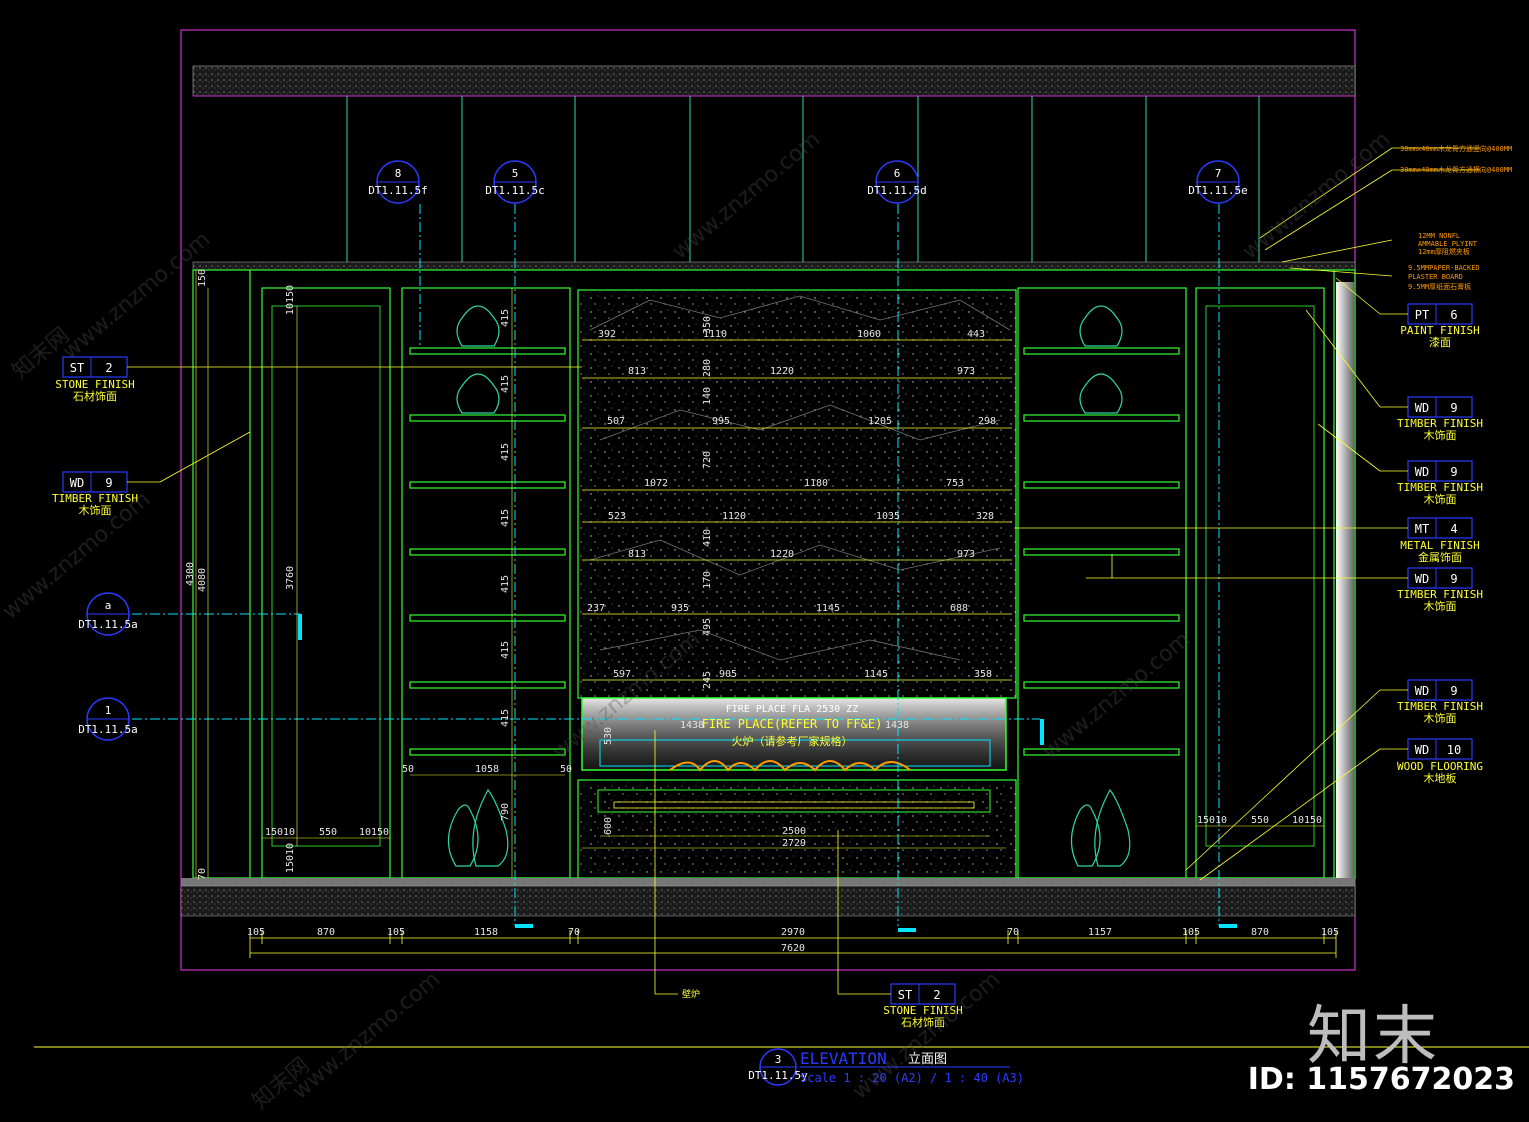 The image size is (1529, 1122). I want to click on note-plaster-en1: 9.5MMPAPER-BACKED, so click(1444, 268).